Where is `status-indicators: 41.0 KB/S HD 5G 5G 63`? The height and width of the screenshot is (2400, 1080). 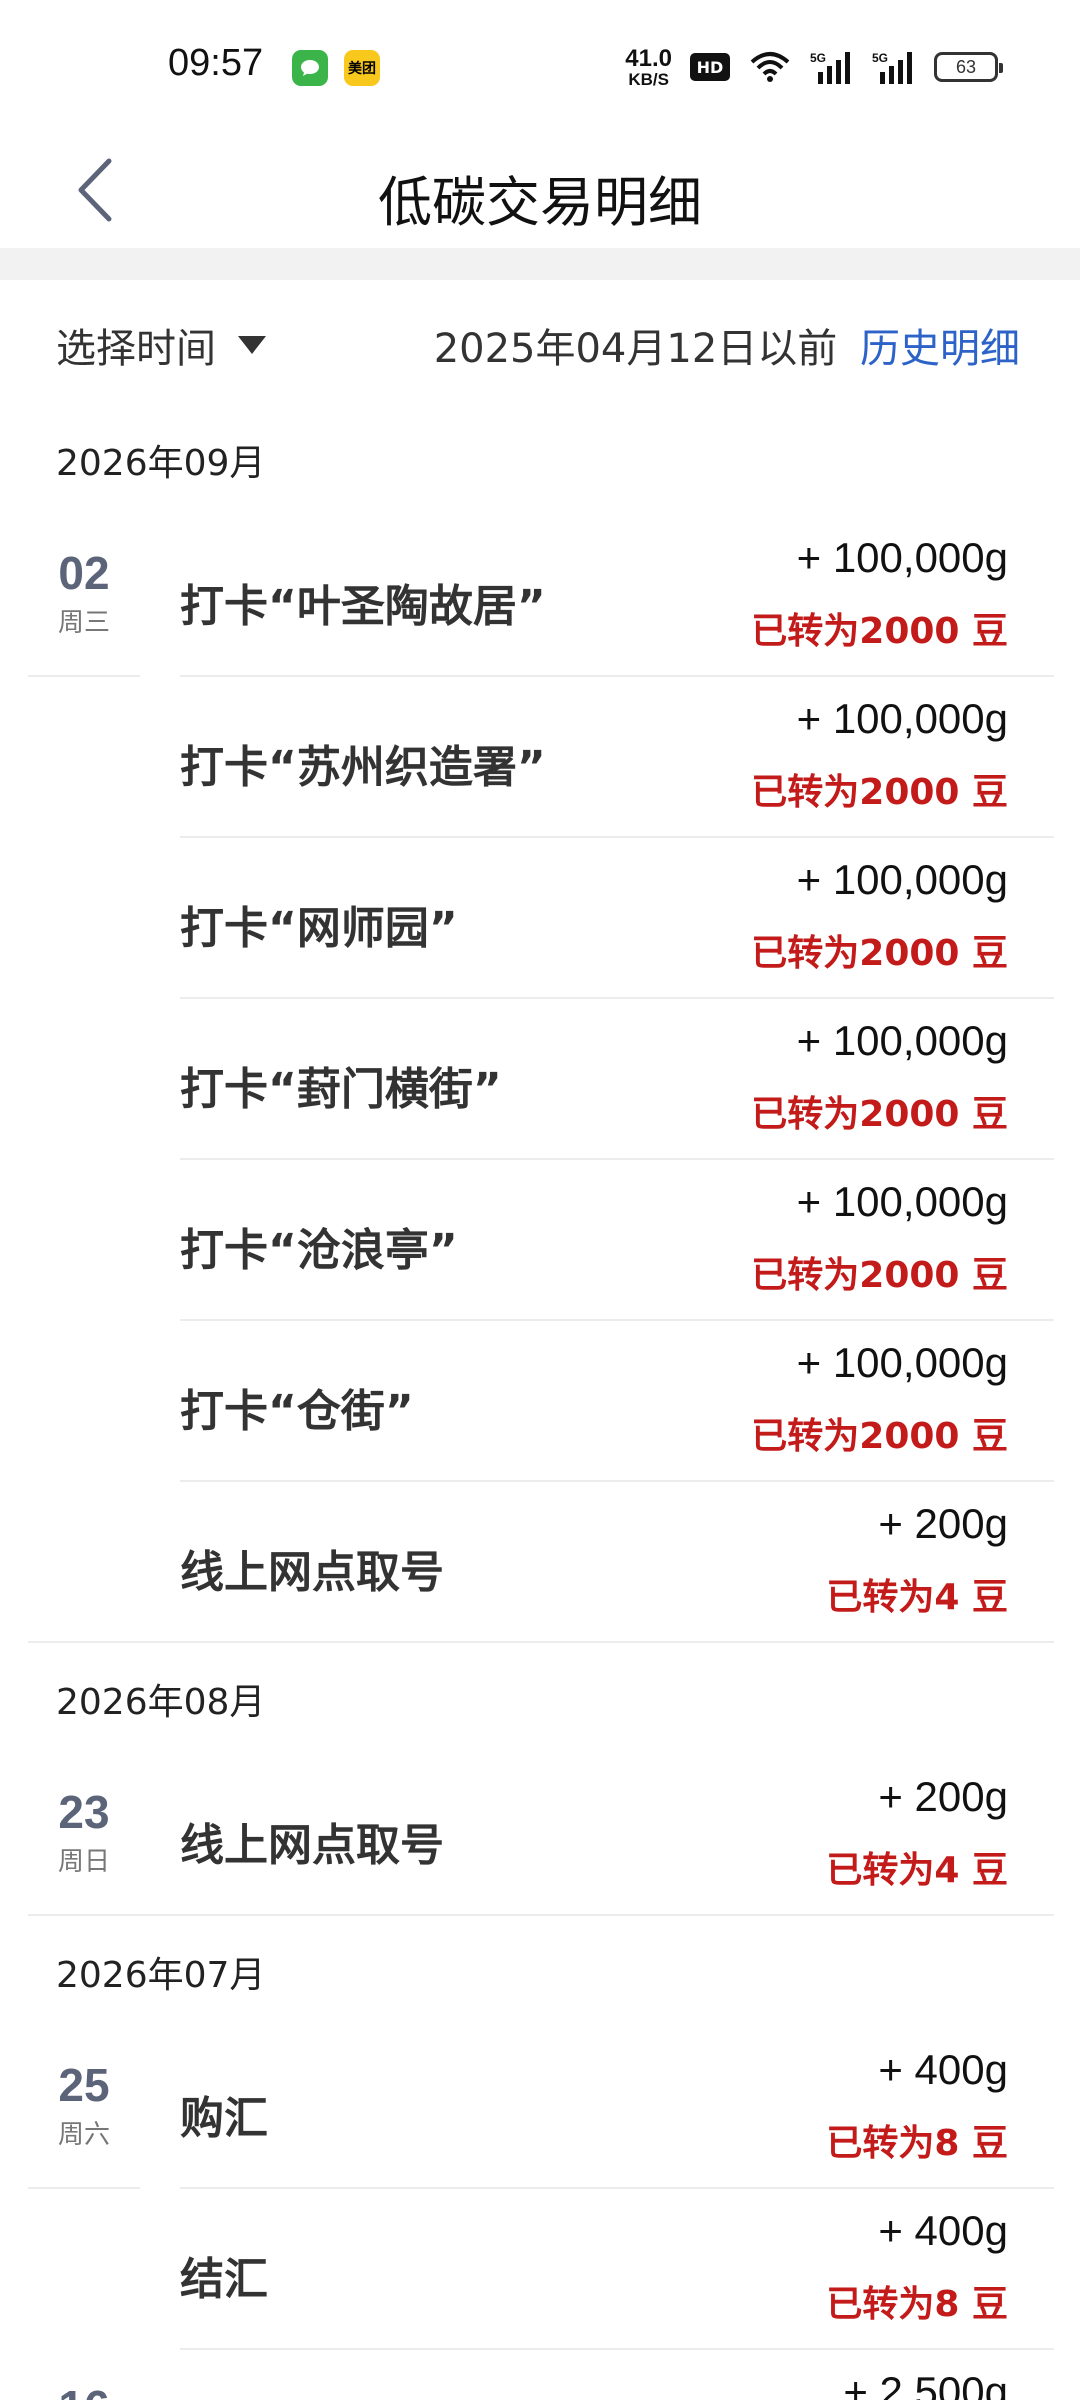
status-indicators: 41.0 KB/S HD 5G 5G 63 is located at coordinates (814, 67).